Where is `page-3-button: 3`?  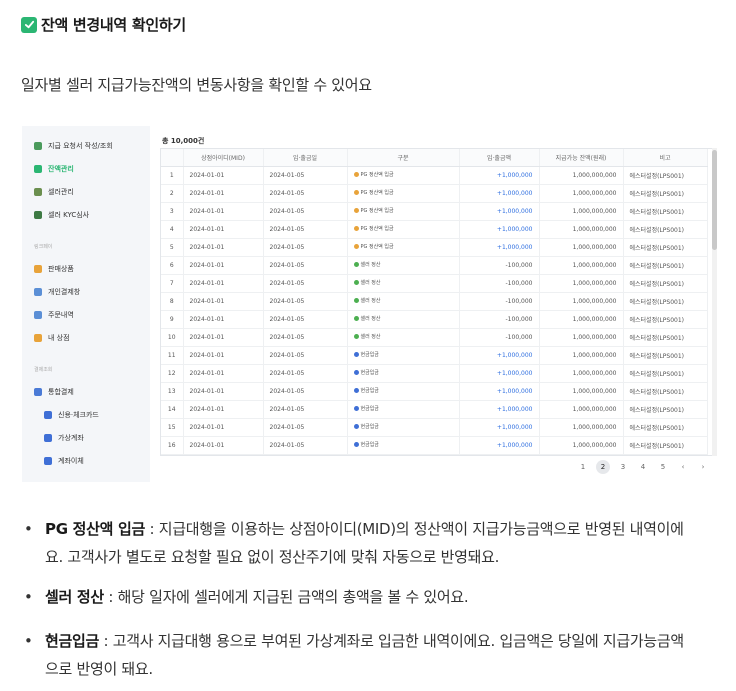
page-3-button: 3 is located at coordinates (623, 467).